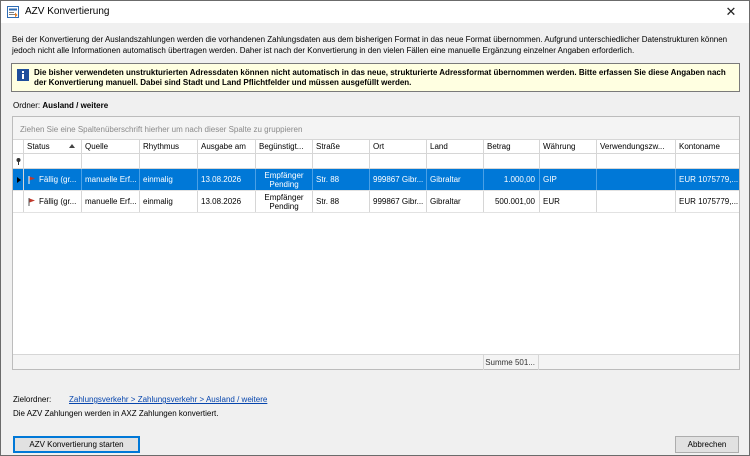 The image size is (750, 456). I want to click on column-header-label: Betrag, so click(499, 146).